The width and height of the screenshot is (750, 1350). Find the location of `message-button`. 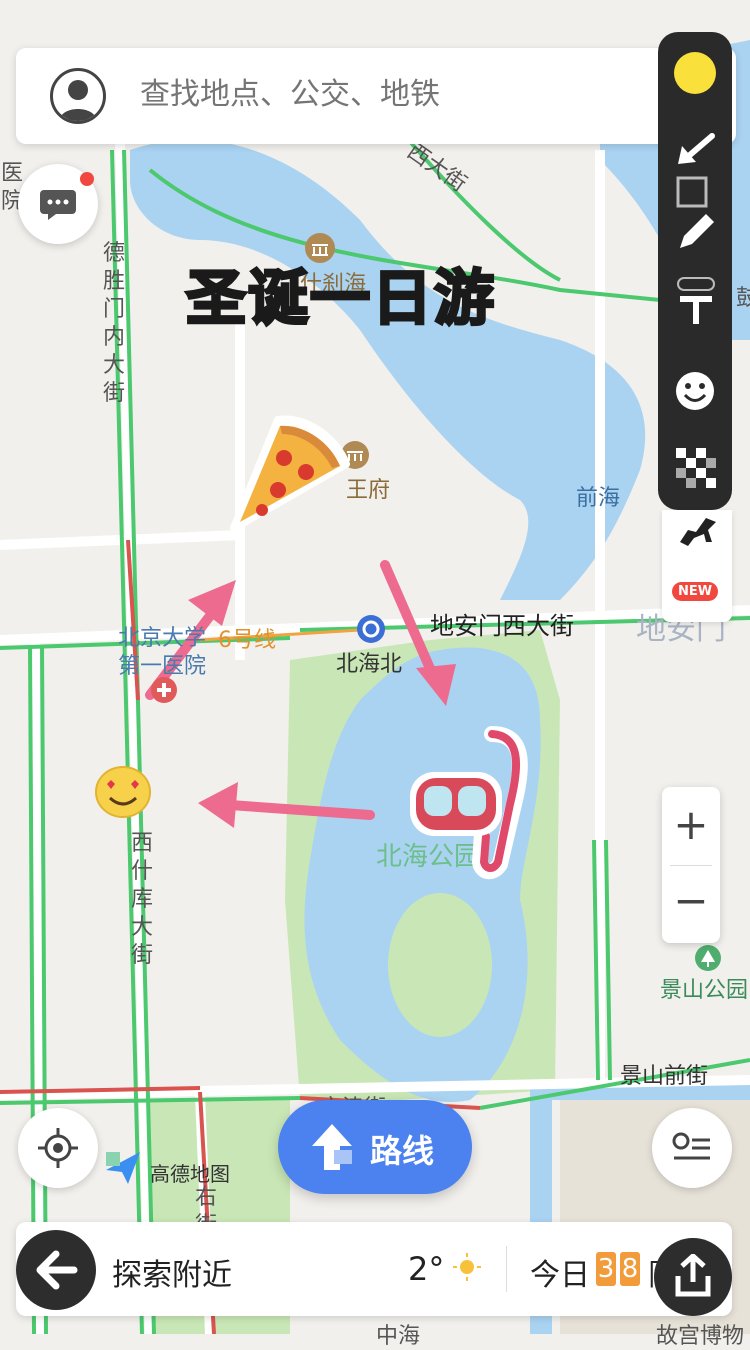

message-button is located at coordinates (58, 204).